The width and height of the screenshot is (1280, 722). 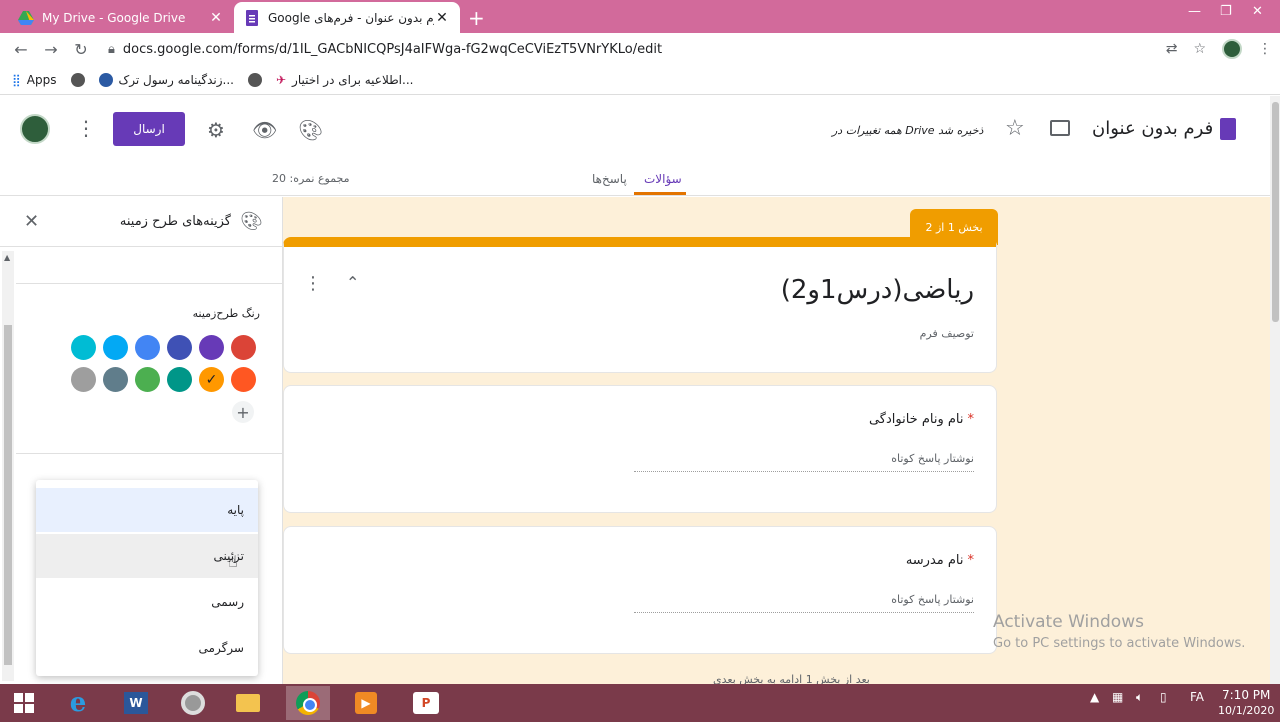 I want to click on tab-title: My Drive - Google Drive, so click(x=114, y=17).